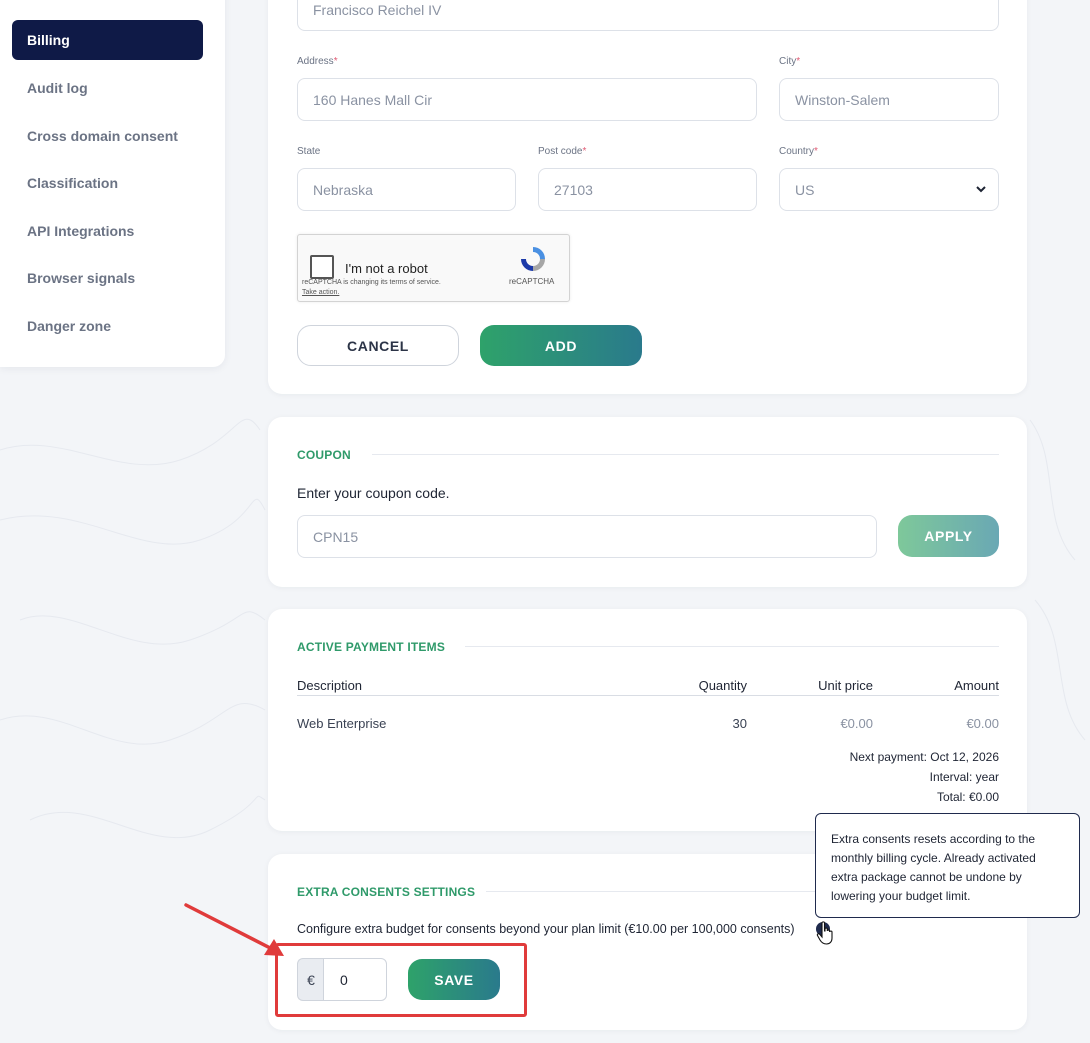  Describe the element at coordinates (845, 685) in the screenshot. I see `column-header-unit-price: Unit price` at that location.